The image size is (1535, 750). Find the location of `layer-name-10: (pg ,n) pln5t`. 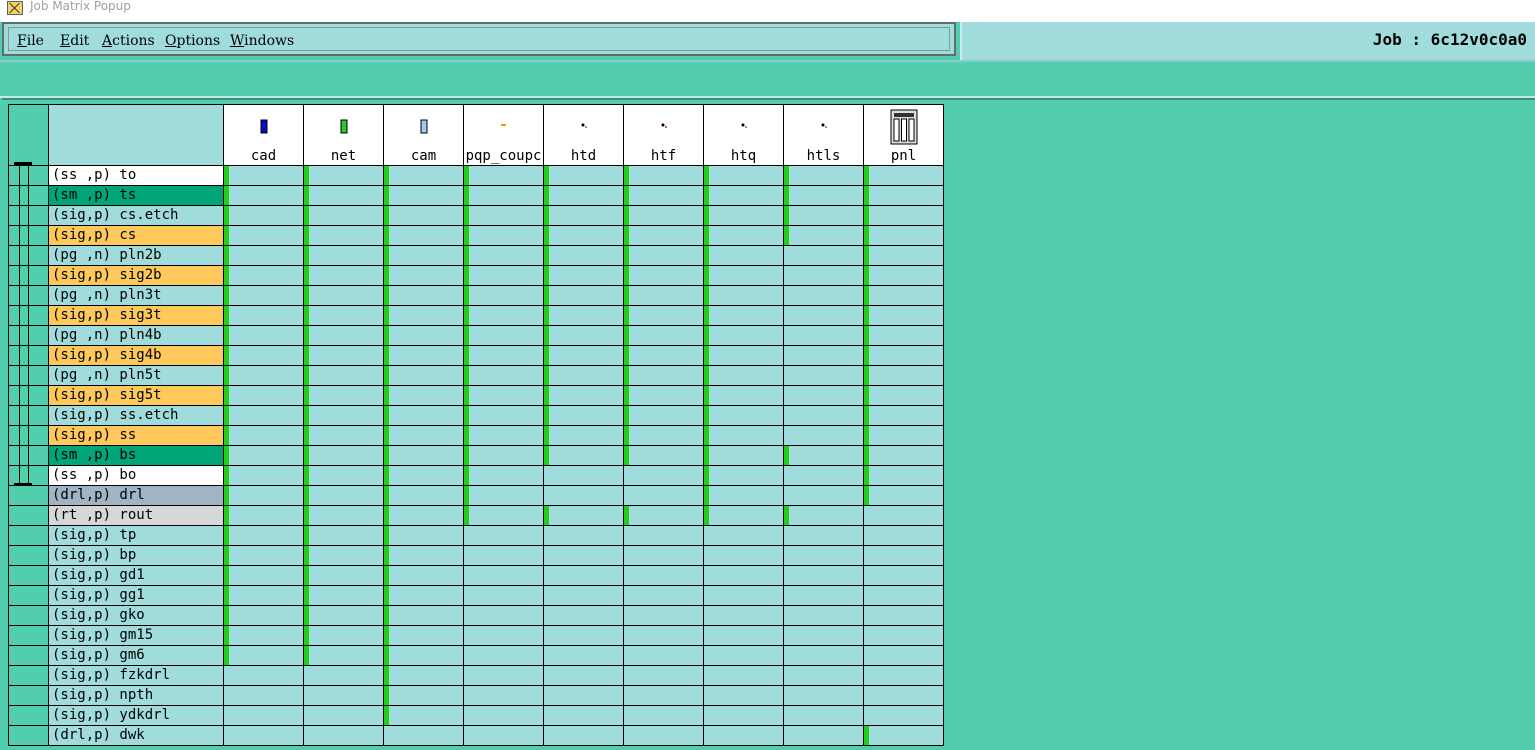

layer-name-10: (pg ,n) pln5t is located at coordinates (136, 375).